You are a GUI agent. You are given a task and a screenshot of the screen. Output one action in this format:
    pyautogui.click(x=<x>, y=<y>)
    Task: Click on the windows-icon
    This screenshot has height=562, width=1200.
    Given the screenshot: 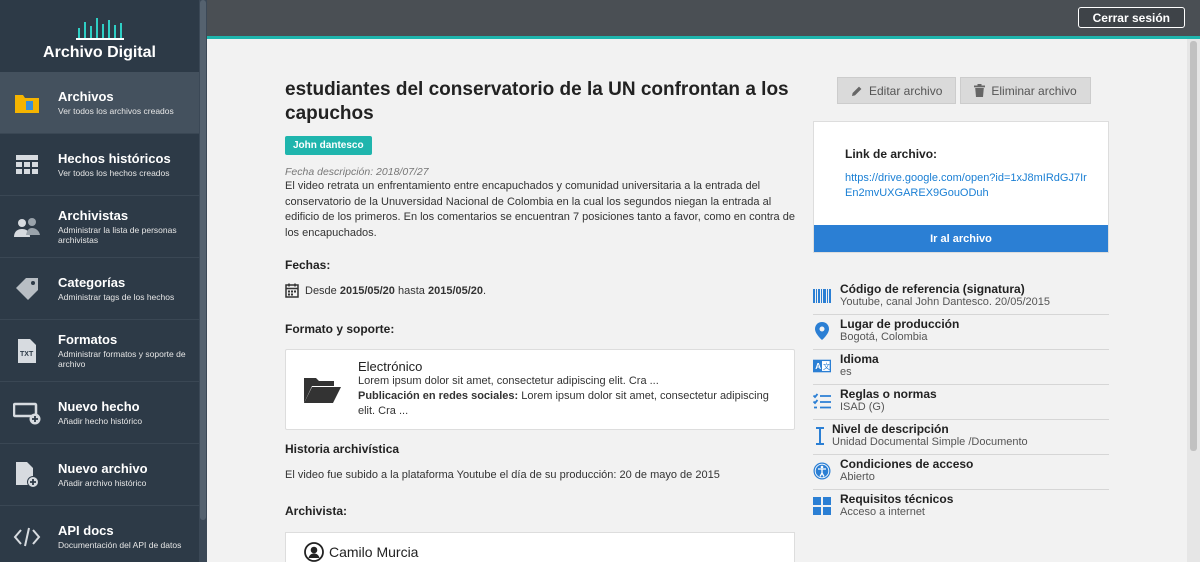 What is the action you would take?
    pyautogui.click(x=822, y=506)
    